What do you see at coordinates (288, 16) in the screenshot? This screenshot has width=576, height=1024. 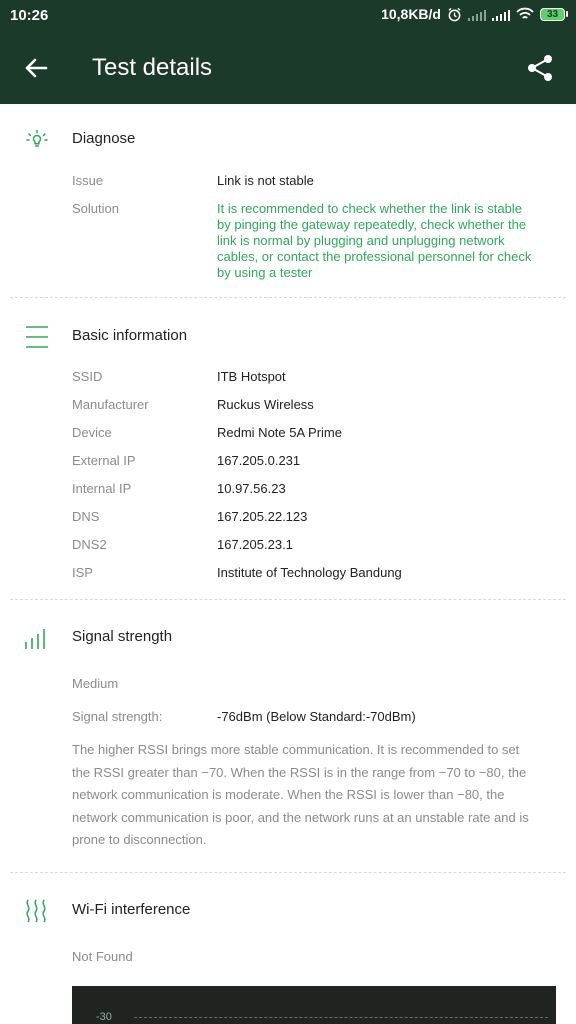 I see `status-bar: 10:26 10,8KB/d 33` at bounding box center [288, 16].